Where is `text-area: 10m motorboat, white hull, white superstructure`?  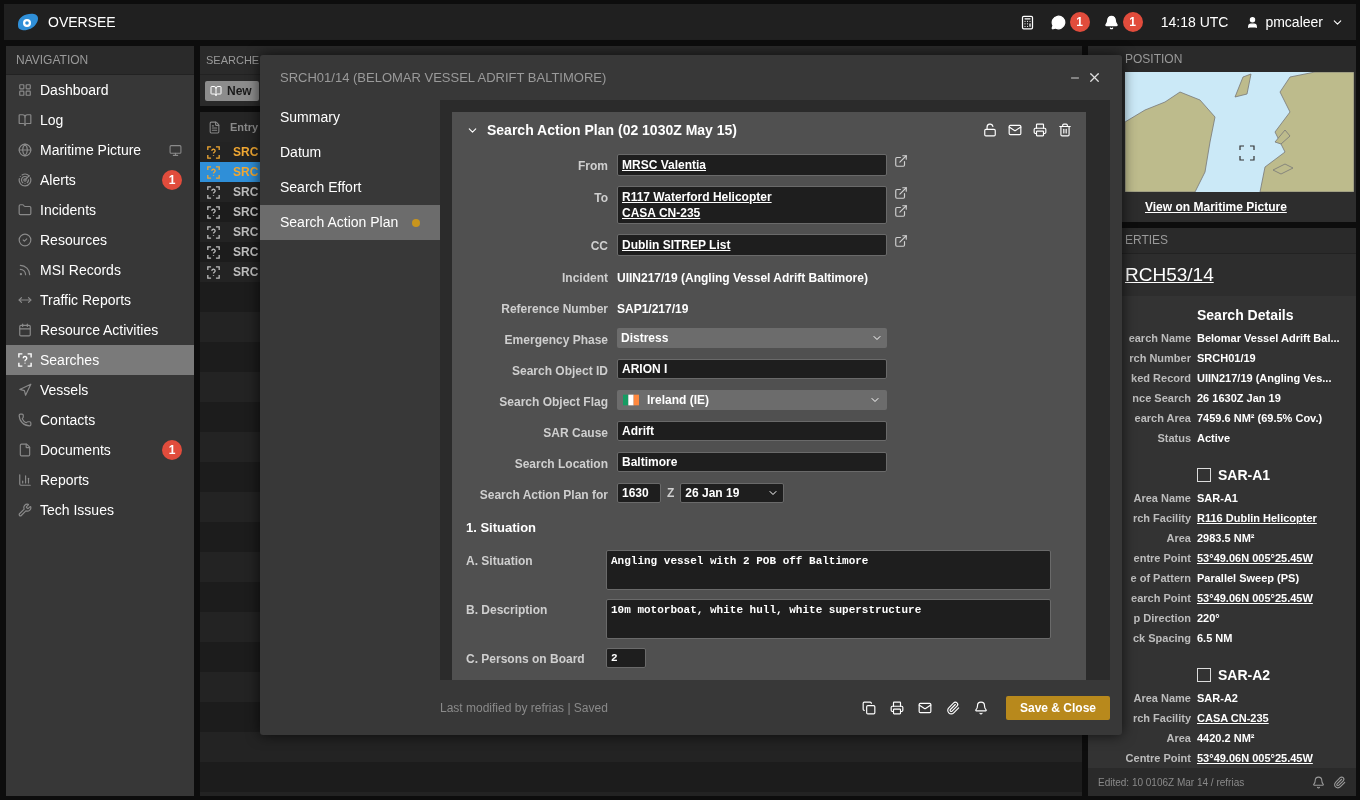 text-area: 10m motorboat, white hull, white superstructure is located at coordinates (828, 618).